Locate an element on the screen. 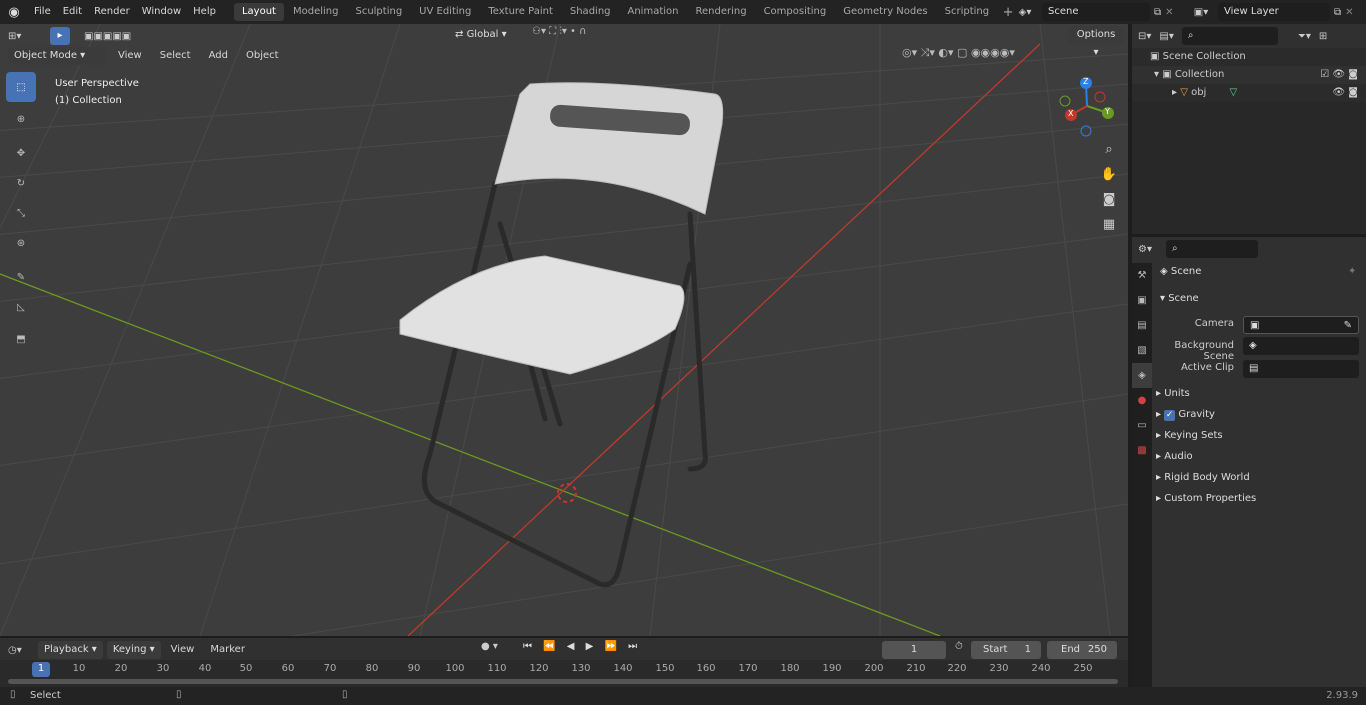 This screenshot has height=705, width=1366. world-tab-icon: ● is located at coordinates (1142, 400).